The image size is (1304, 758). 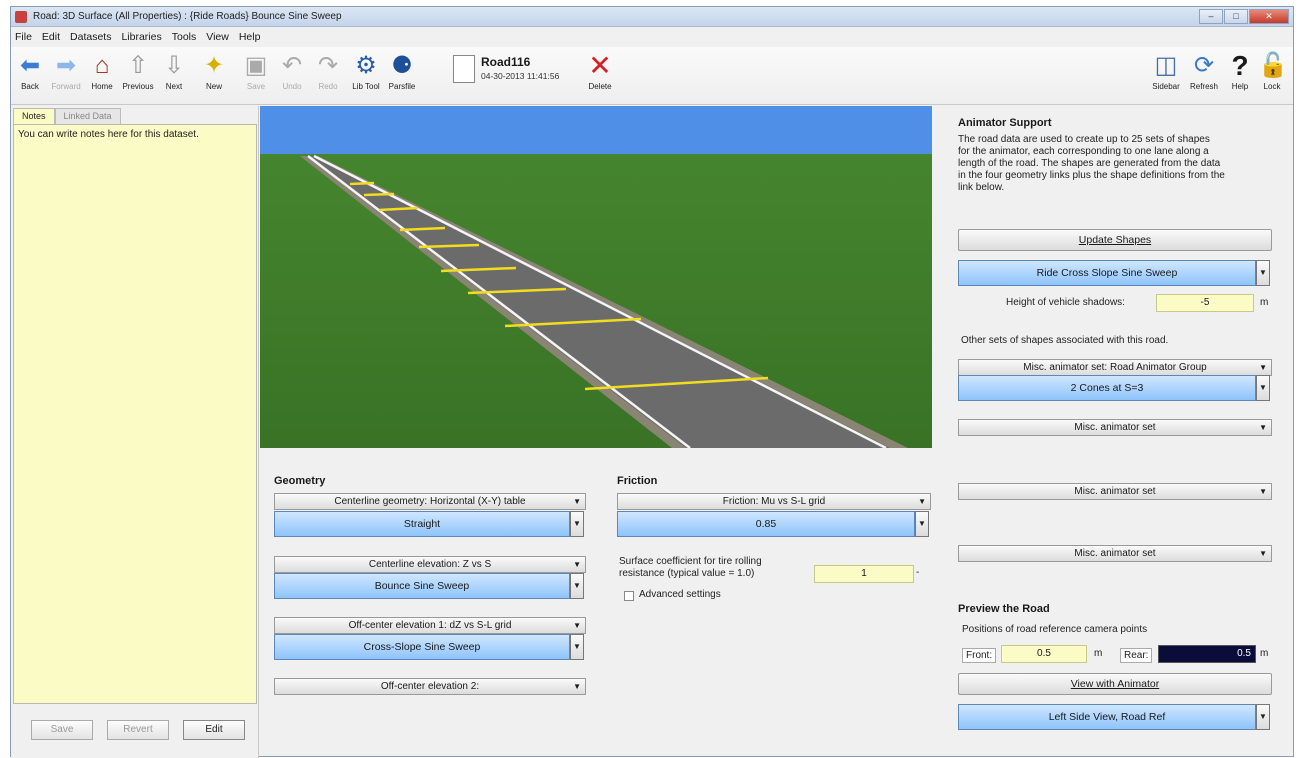 What do you see at coordinates (138, 730) in the screenshot?
I see `notes-revert-button: Revert` at bounding box center [138, 730].